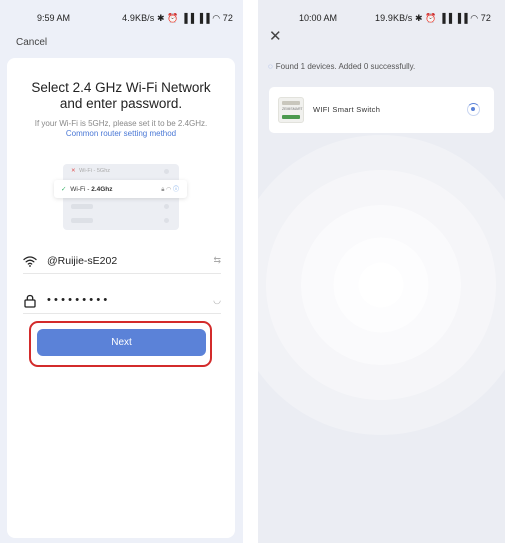 The height and width of the screenshot is (543, 505). What do you see at coordinates (73, 171) in the screenshot?
I see `cross-icon: ✕` at bounding box center [73, 171].